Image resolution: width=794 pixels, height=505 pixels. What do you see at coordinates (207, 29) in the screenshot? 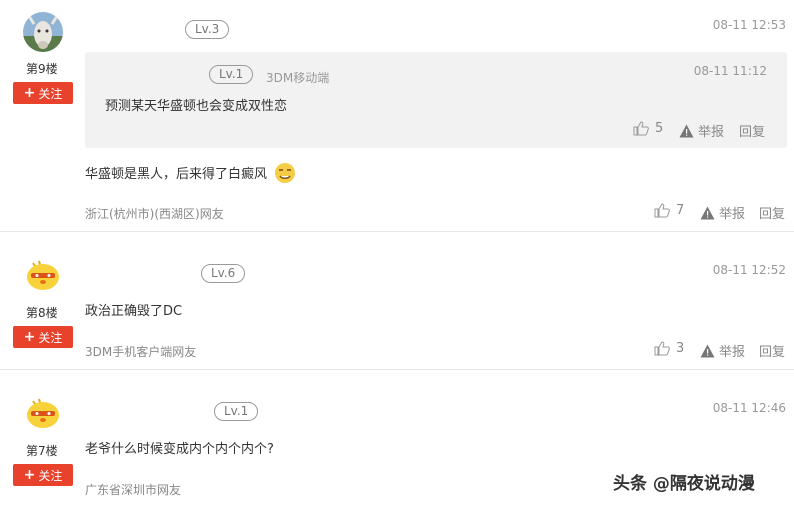
I see `level-badge: Lv.3` at bounding box center [207, 29].